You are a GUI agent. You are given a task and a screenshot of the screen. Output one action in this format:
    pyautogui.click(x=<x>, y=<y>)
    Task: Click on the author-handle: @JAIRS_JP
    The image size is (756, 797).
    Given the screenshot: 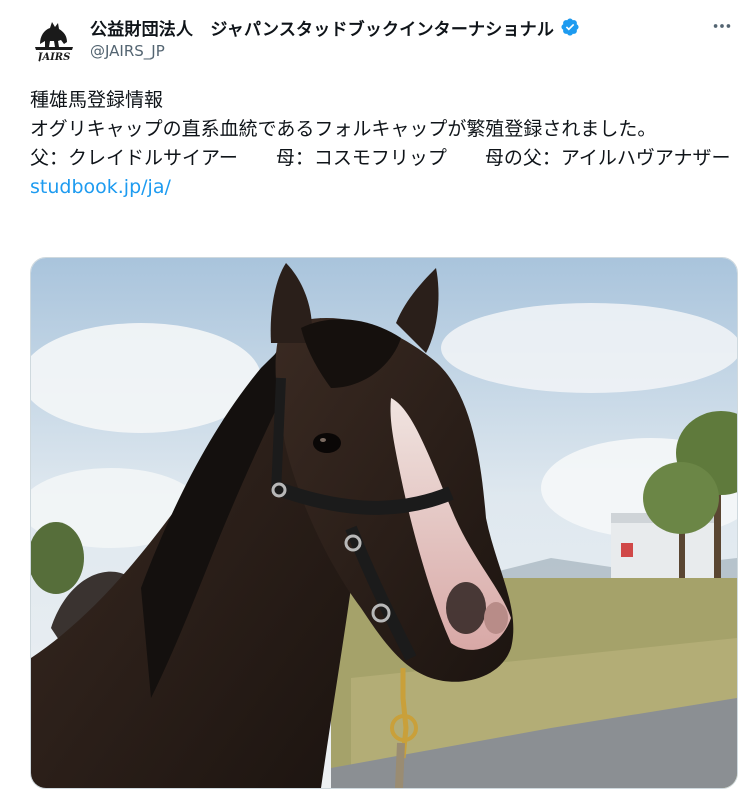 What is the action you would take?
    pyautogui.click(x=127, y=51)
    